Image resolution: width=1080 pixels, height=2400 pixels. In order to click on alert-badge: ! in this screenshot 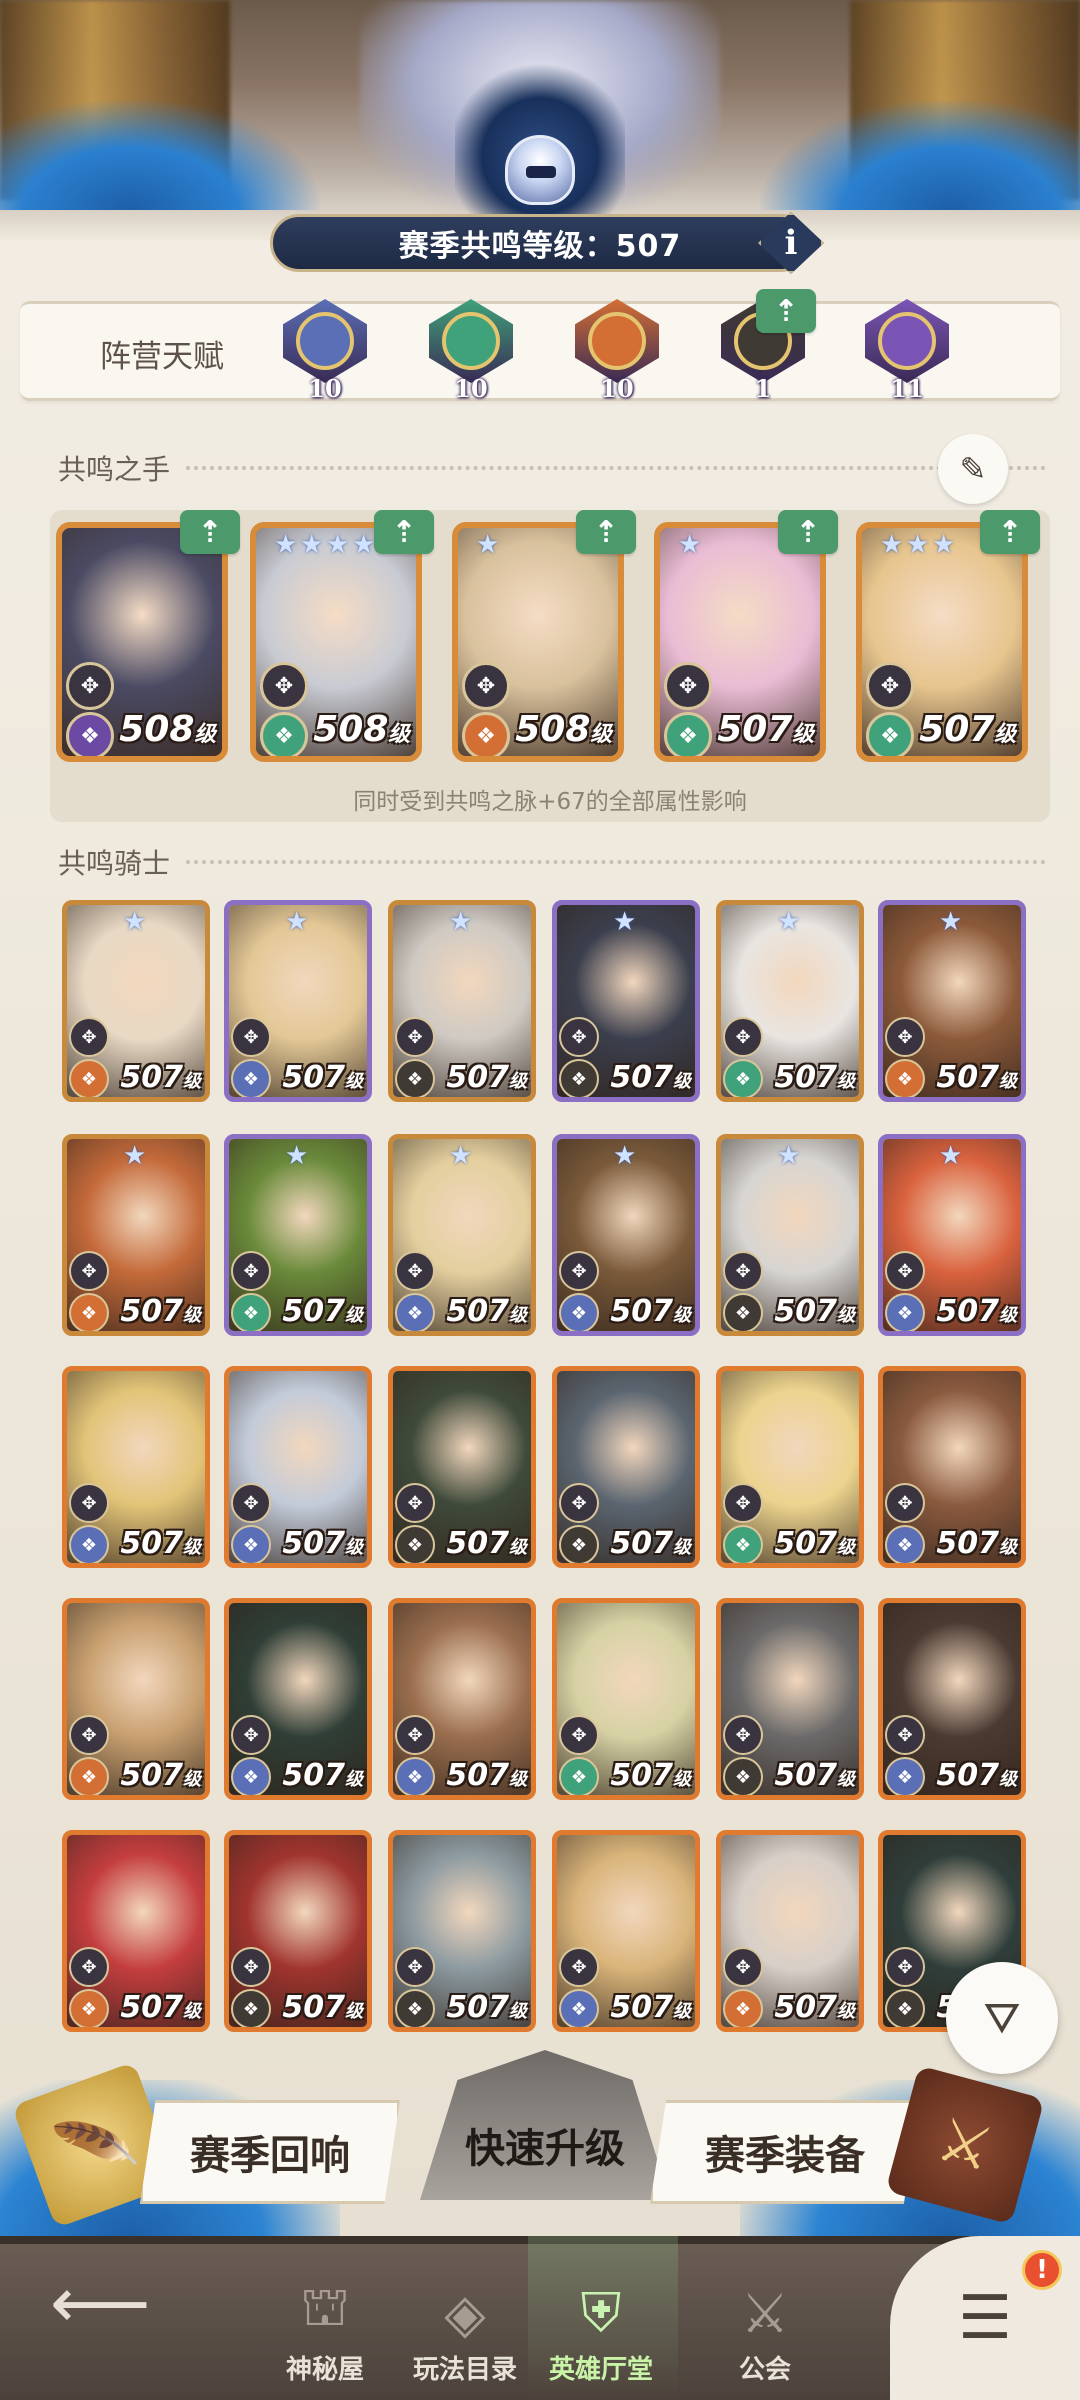, I will do `click(1042, 2270)`.